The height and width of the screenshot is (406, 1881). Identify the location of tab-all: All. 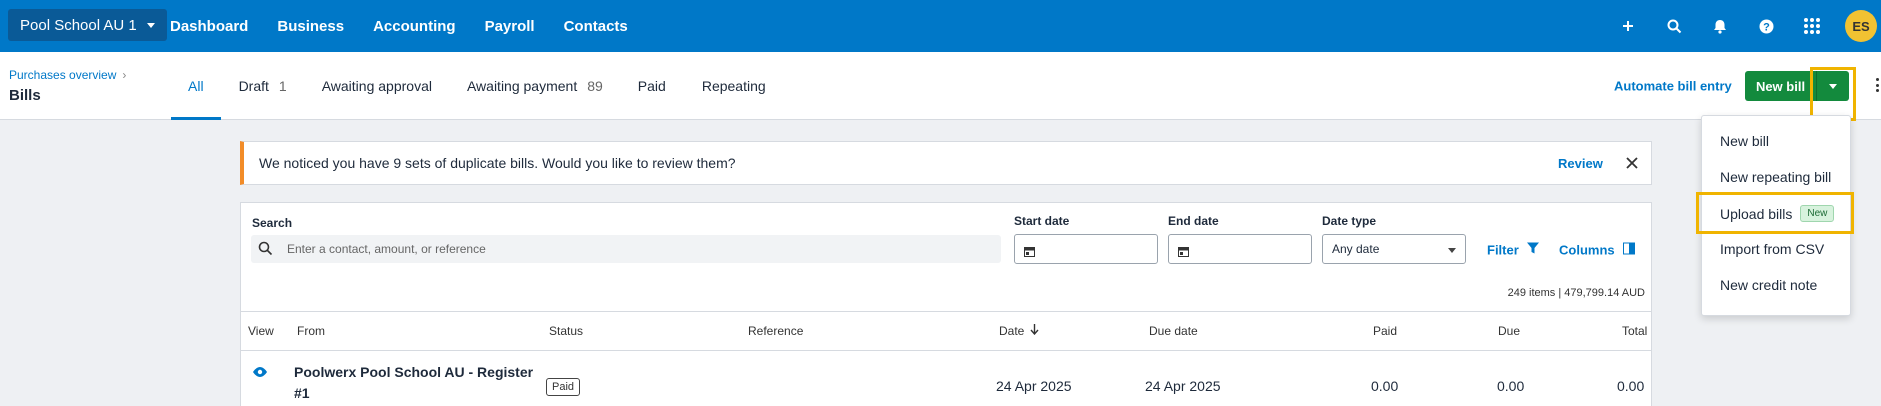
(195, 86).